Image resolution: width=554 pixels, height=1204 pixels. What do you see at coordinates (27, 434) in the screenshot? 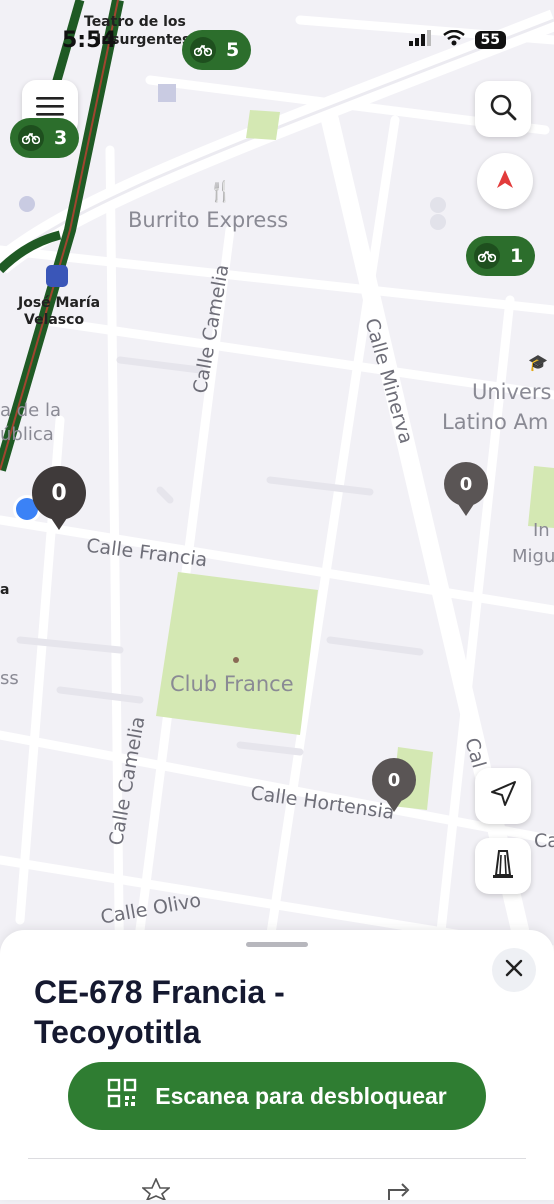
I see `poi-left-edge-line2: ública` at bounding box center [27, 434].